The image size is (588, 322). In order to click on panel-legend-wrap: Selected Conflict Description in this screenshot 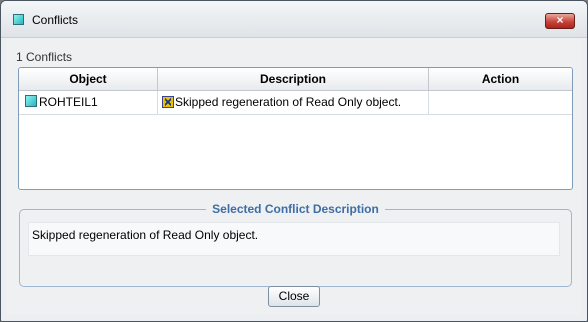, I will do `click(295, 209)`.